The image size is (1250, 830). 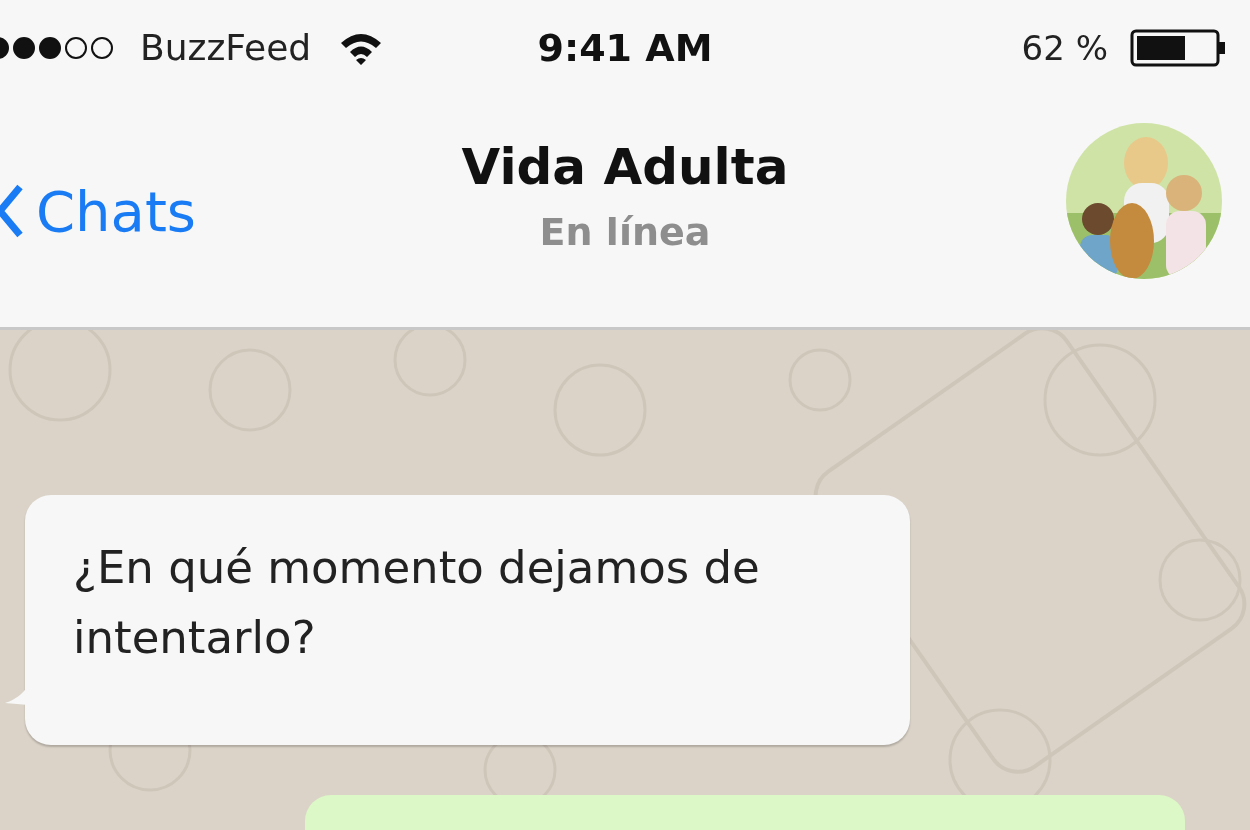 What do you see at coordinates (1178, 47) in the screenshot?
I see `battery-icon` at bounding box center [1178, 47].